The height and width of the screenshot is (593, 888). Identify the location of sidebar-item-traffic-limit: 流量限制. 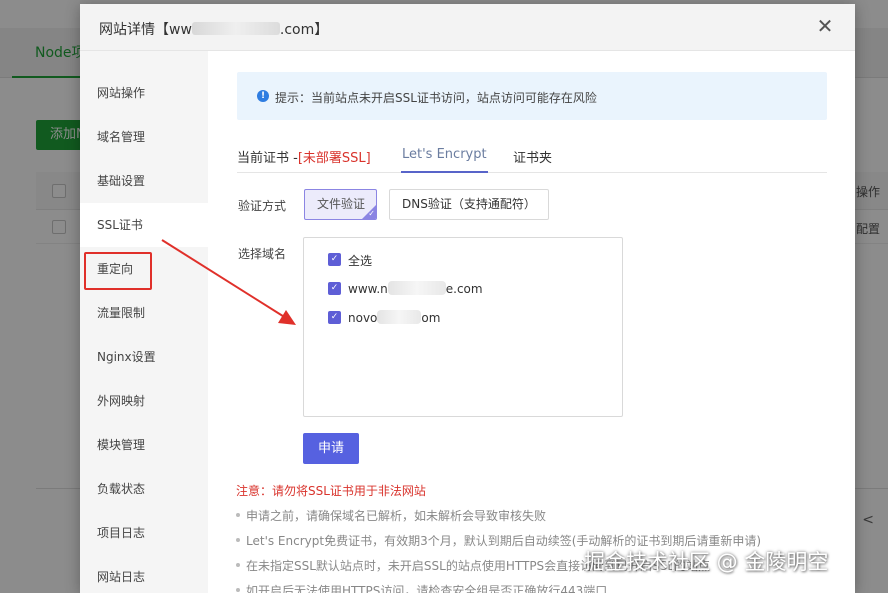
(144, 313).